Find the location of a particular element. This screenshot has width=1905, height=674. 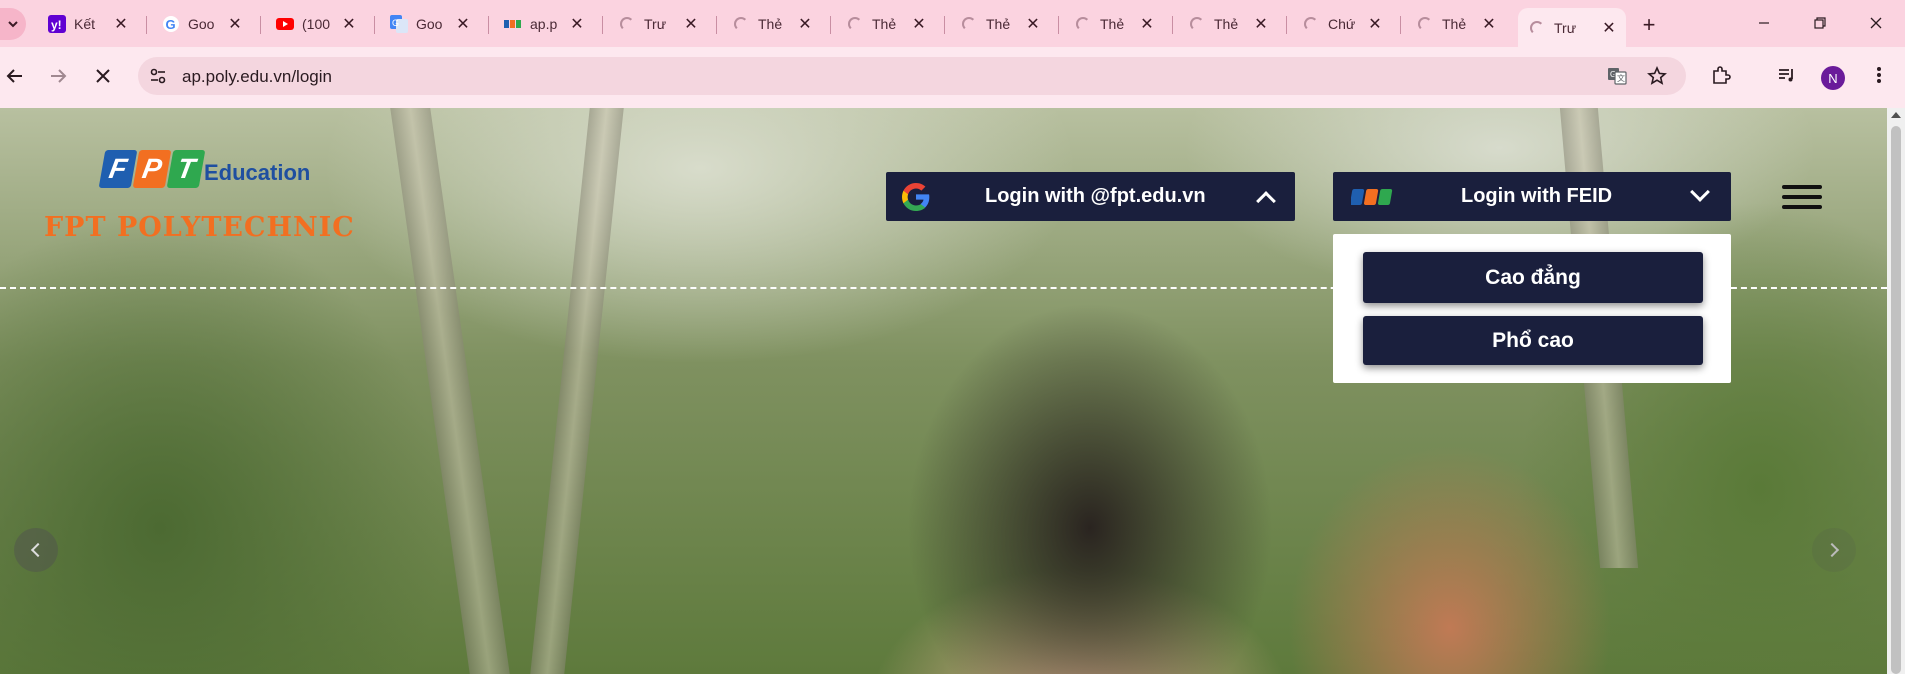

hamburger-menu-icon is located at coordinates (1802, 198).